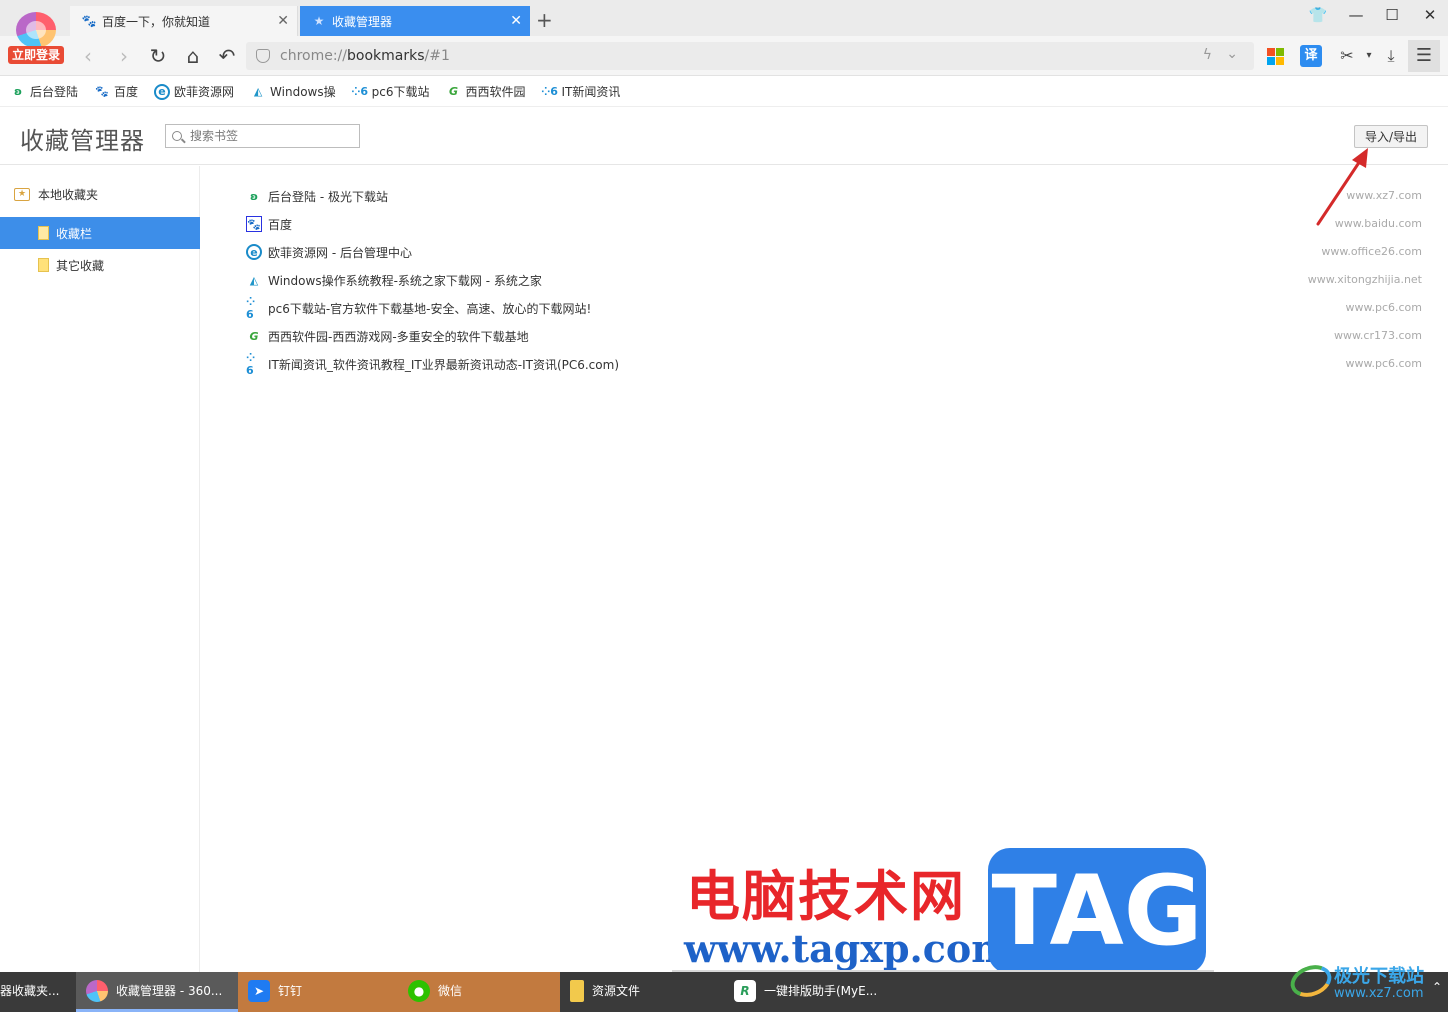  Describe the element at coordinates (848, 948) in the screenshot. I see `watermark-url: www.tagxp.com` at that location.